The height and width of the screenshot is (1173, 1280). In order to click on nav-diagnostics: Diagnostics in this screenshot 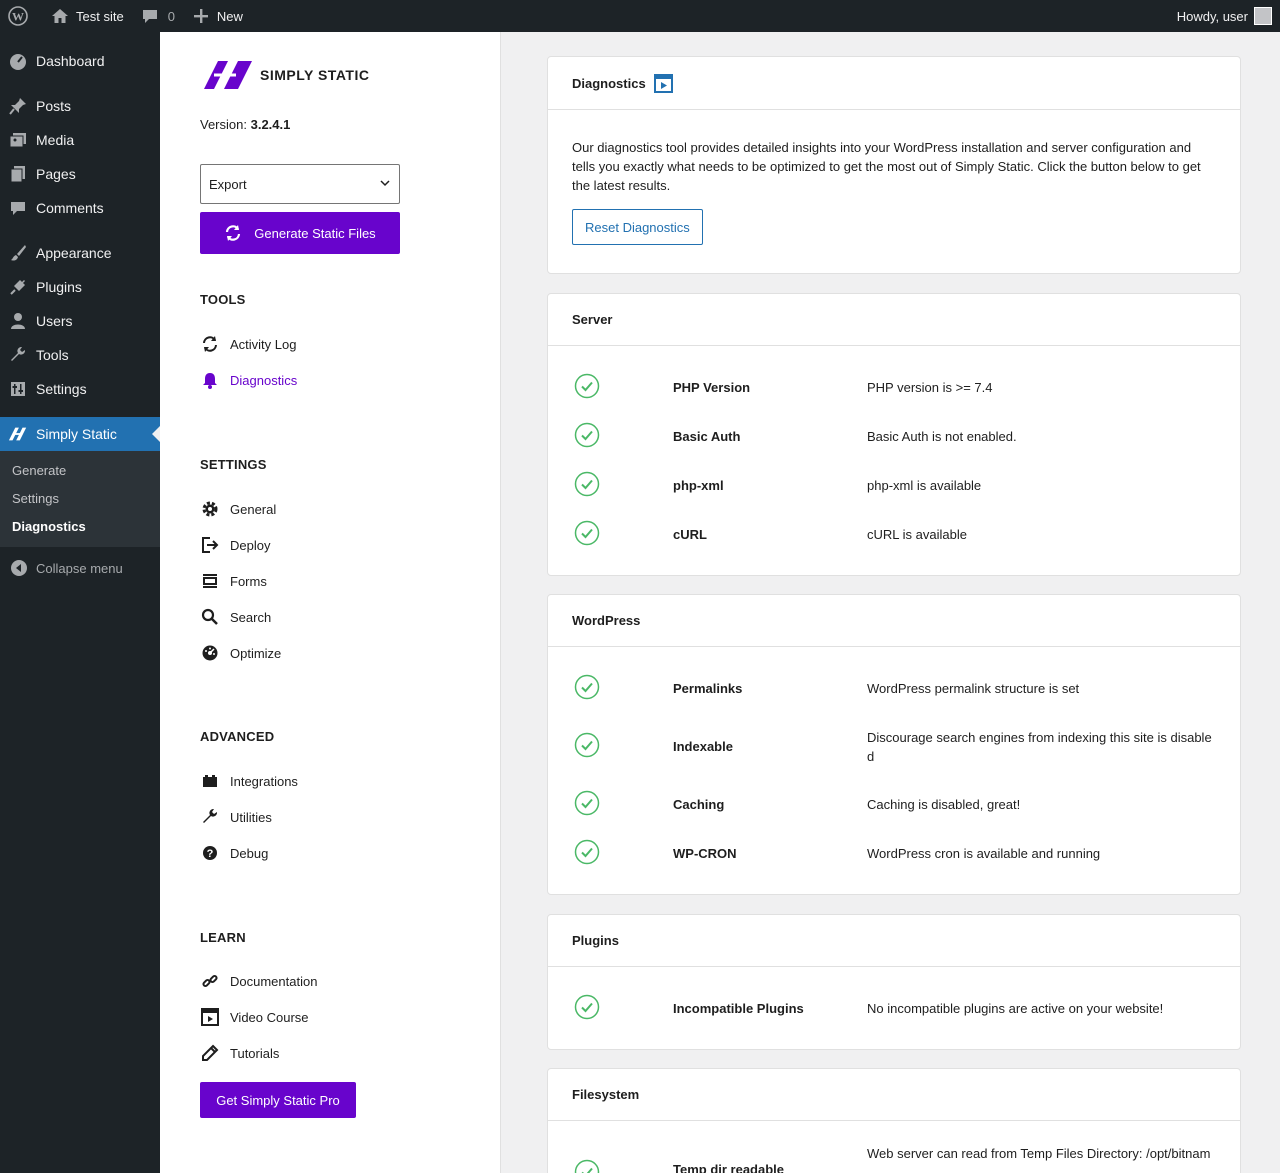, I will do `click(248, 380)`.